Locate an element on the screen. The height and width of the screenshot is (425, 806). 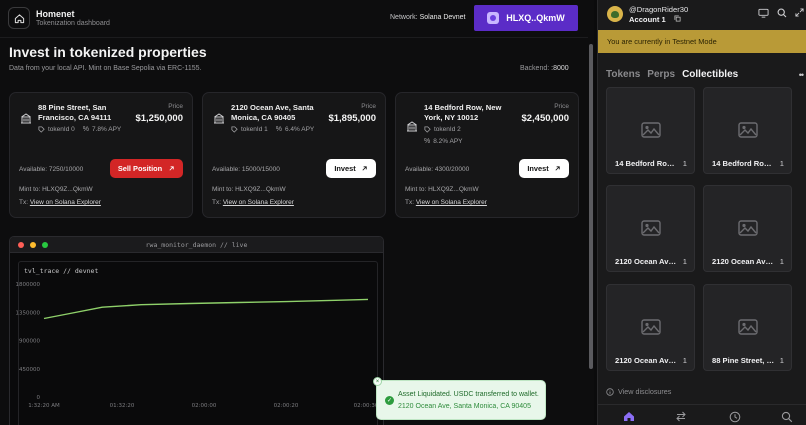
backend-status: Backend: :8000 is located at coordinates (544, 68).